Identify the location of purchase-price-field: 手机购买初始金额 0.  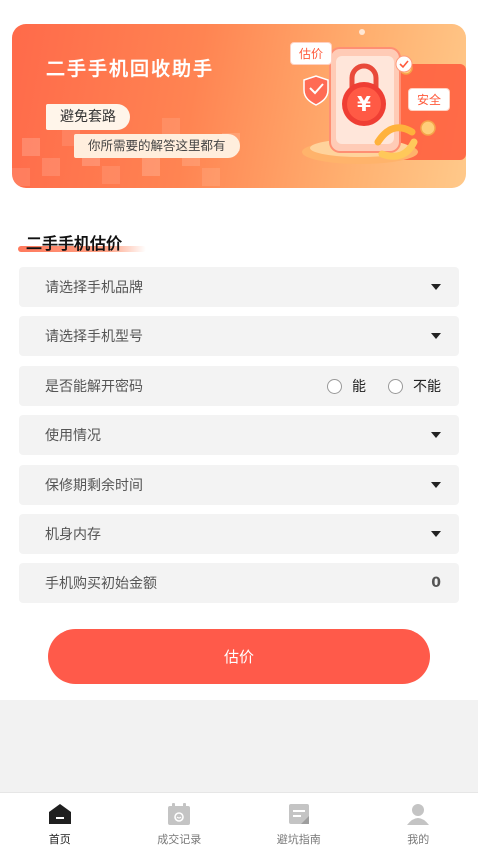
(239, 583).